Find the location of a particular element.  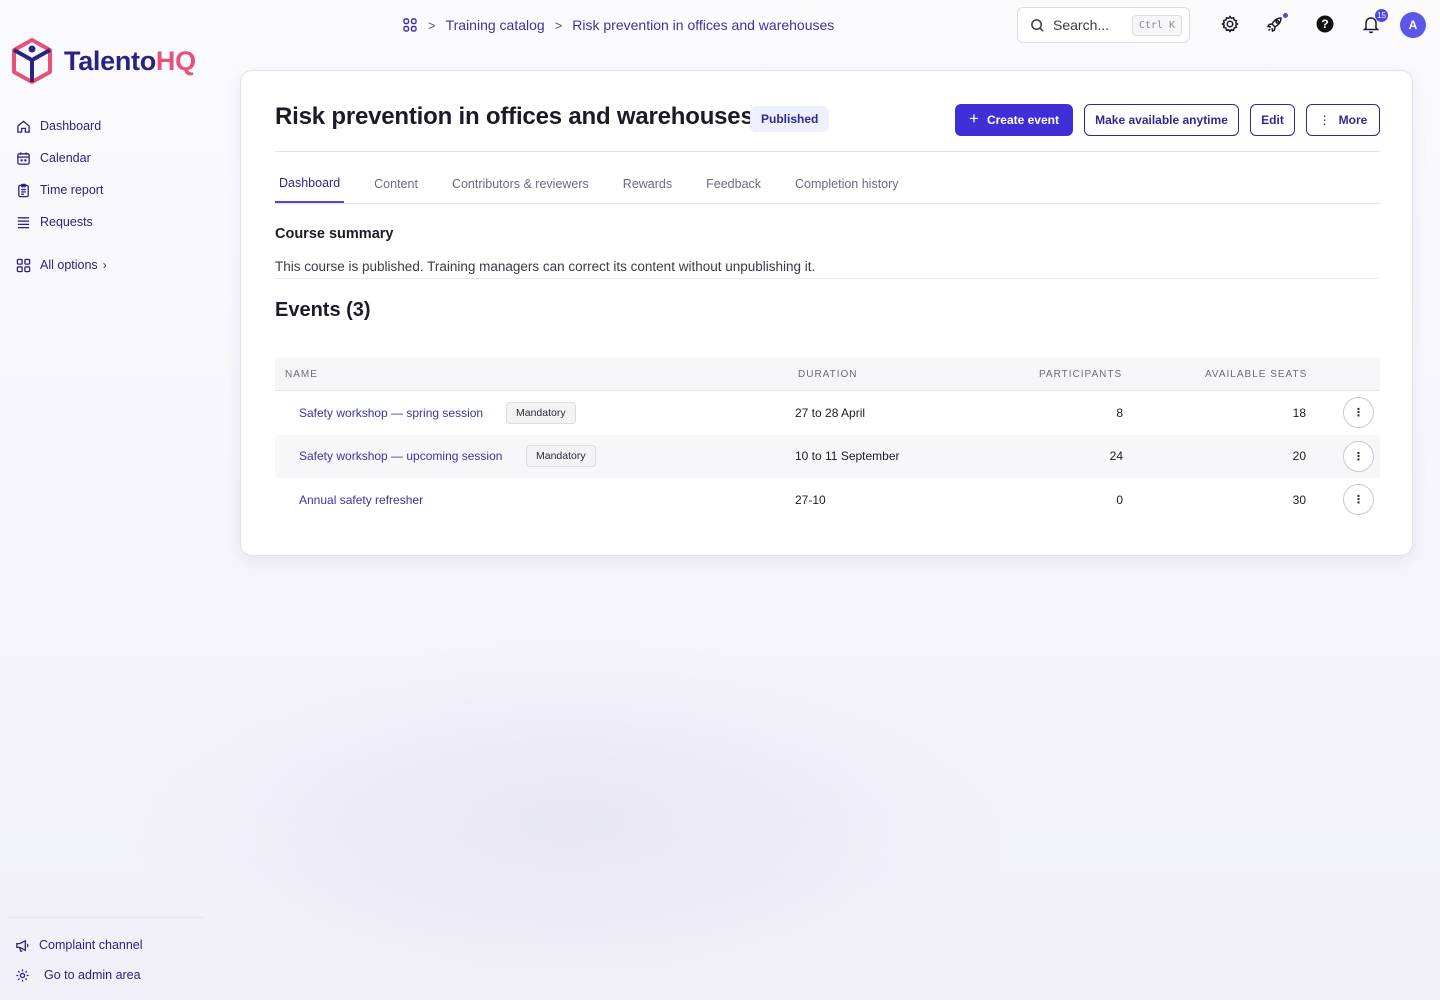

plus-icon: + is located at coordinates (974, 118).